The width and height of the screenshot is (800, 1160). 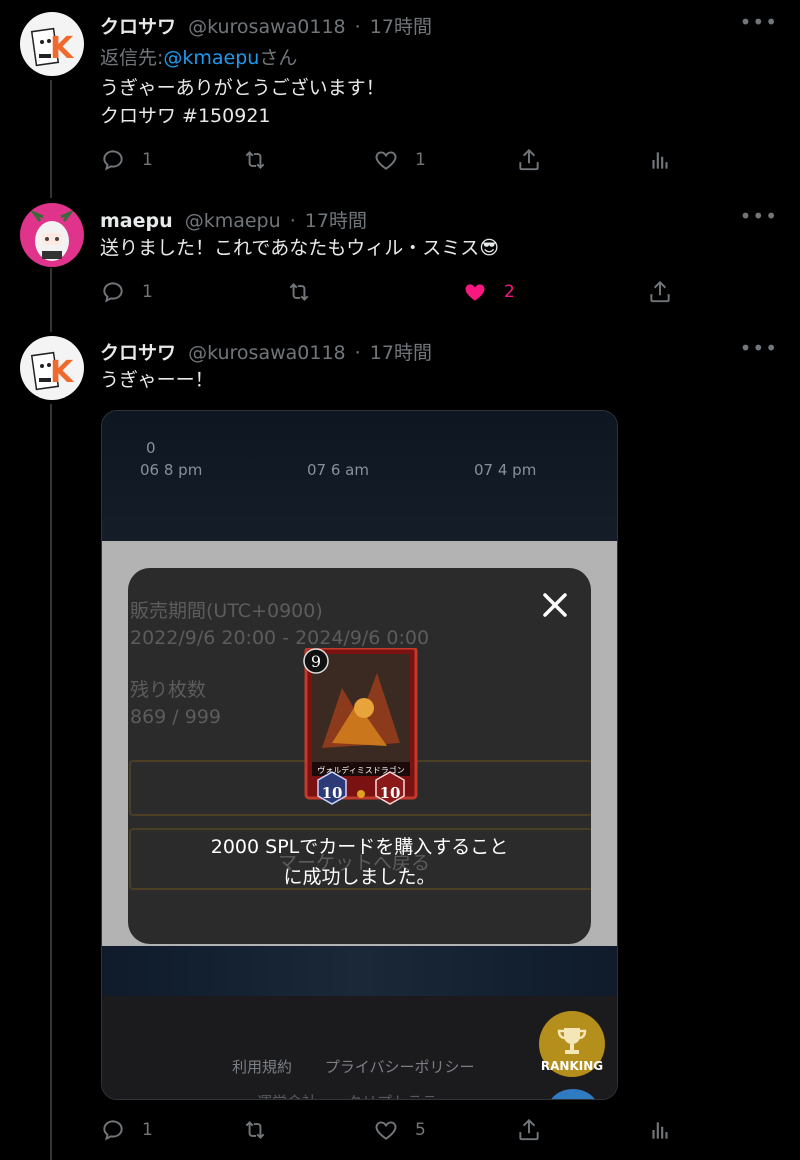 What do you see at coordinates (420, 1130) in the screenshot?
I see `like-count: 5` at bounding box center [420, 1130].